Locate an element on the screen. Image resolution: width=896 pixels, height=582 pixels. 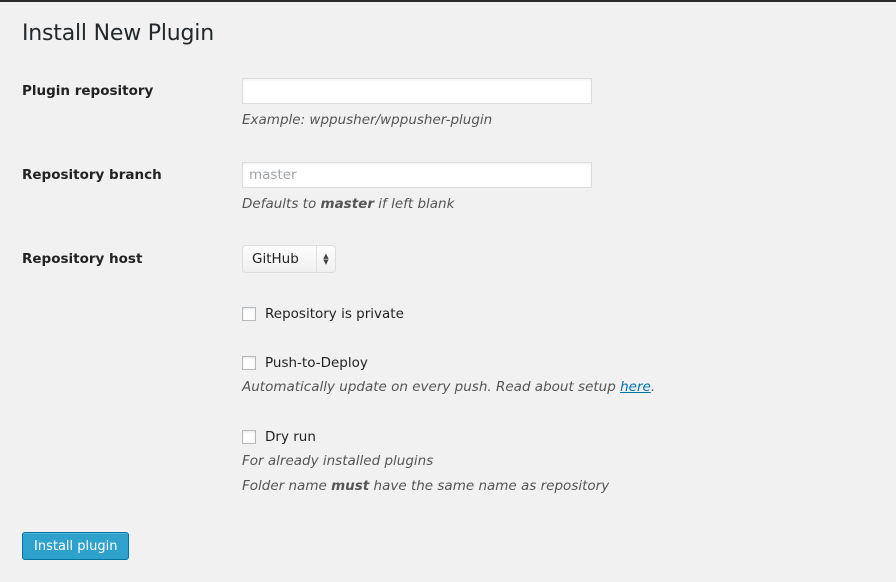
repository-private-checkbox is located at coordinates (249, 314).